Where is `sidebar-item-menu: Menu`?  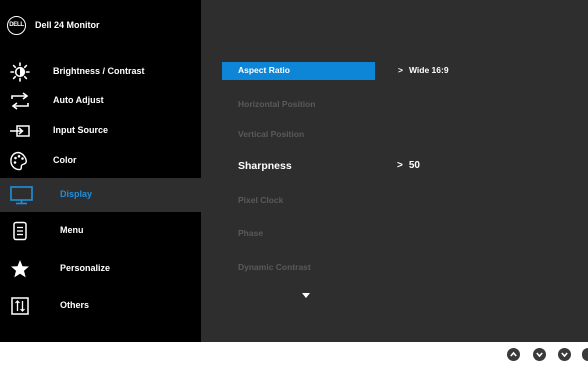 sidebar-item-menu: Menu is located at coordinates (100, 231).